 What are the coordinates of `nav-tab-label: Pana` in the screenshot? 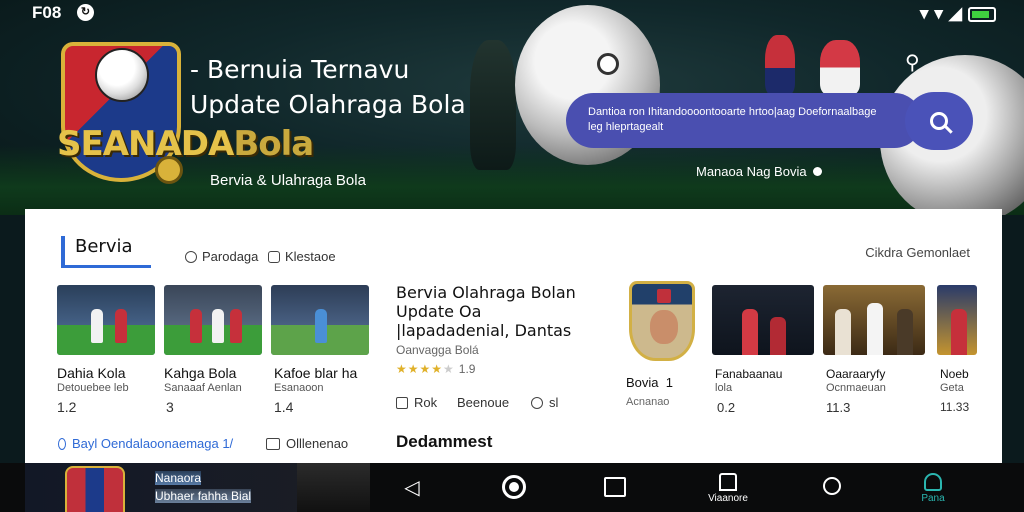 It's located at (933, 498).